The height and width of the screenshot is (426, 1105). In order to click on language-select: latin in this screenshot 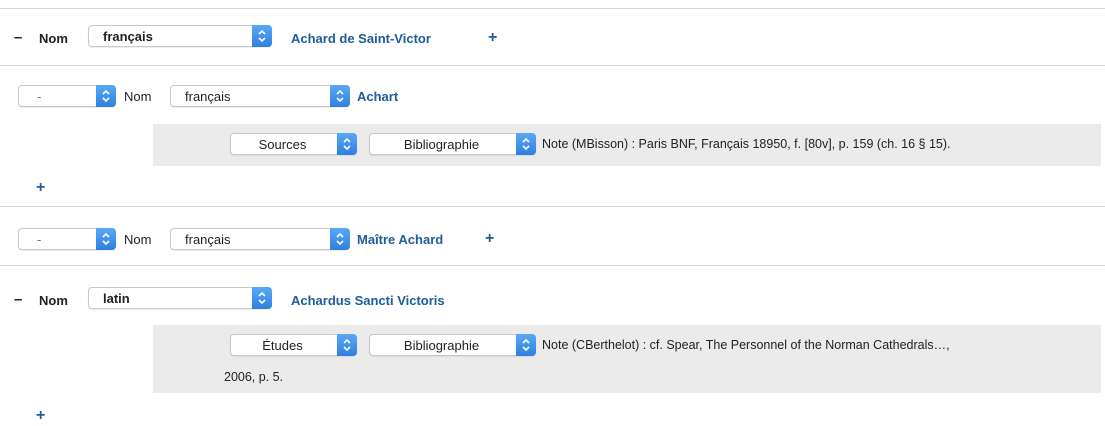, I will do `click(180, 298)`.